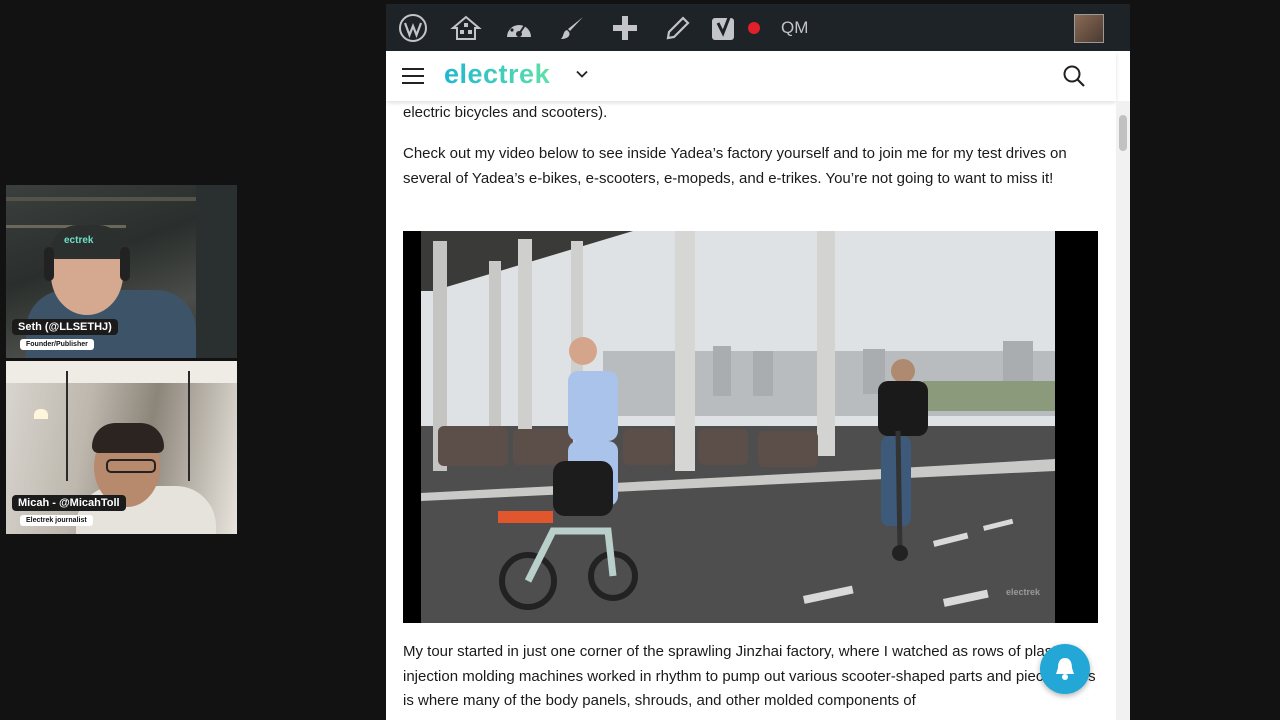 This screenshot has width=1280, height=720. I want to click on plus-icon, so click(624, 27).